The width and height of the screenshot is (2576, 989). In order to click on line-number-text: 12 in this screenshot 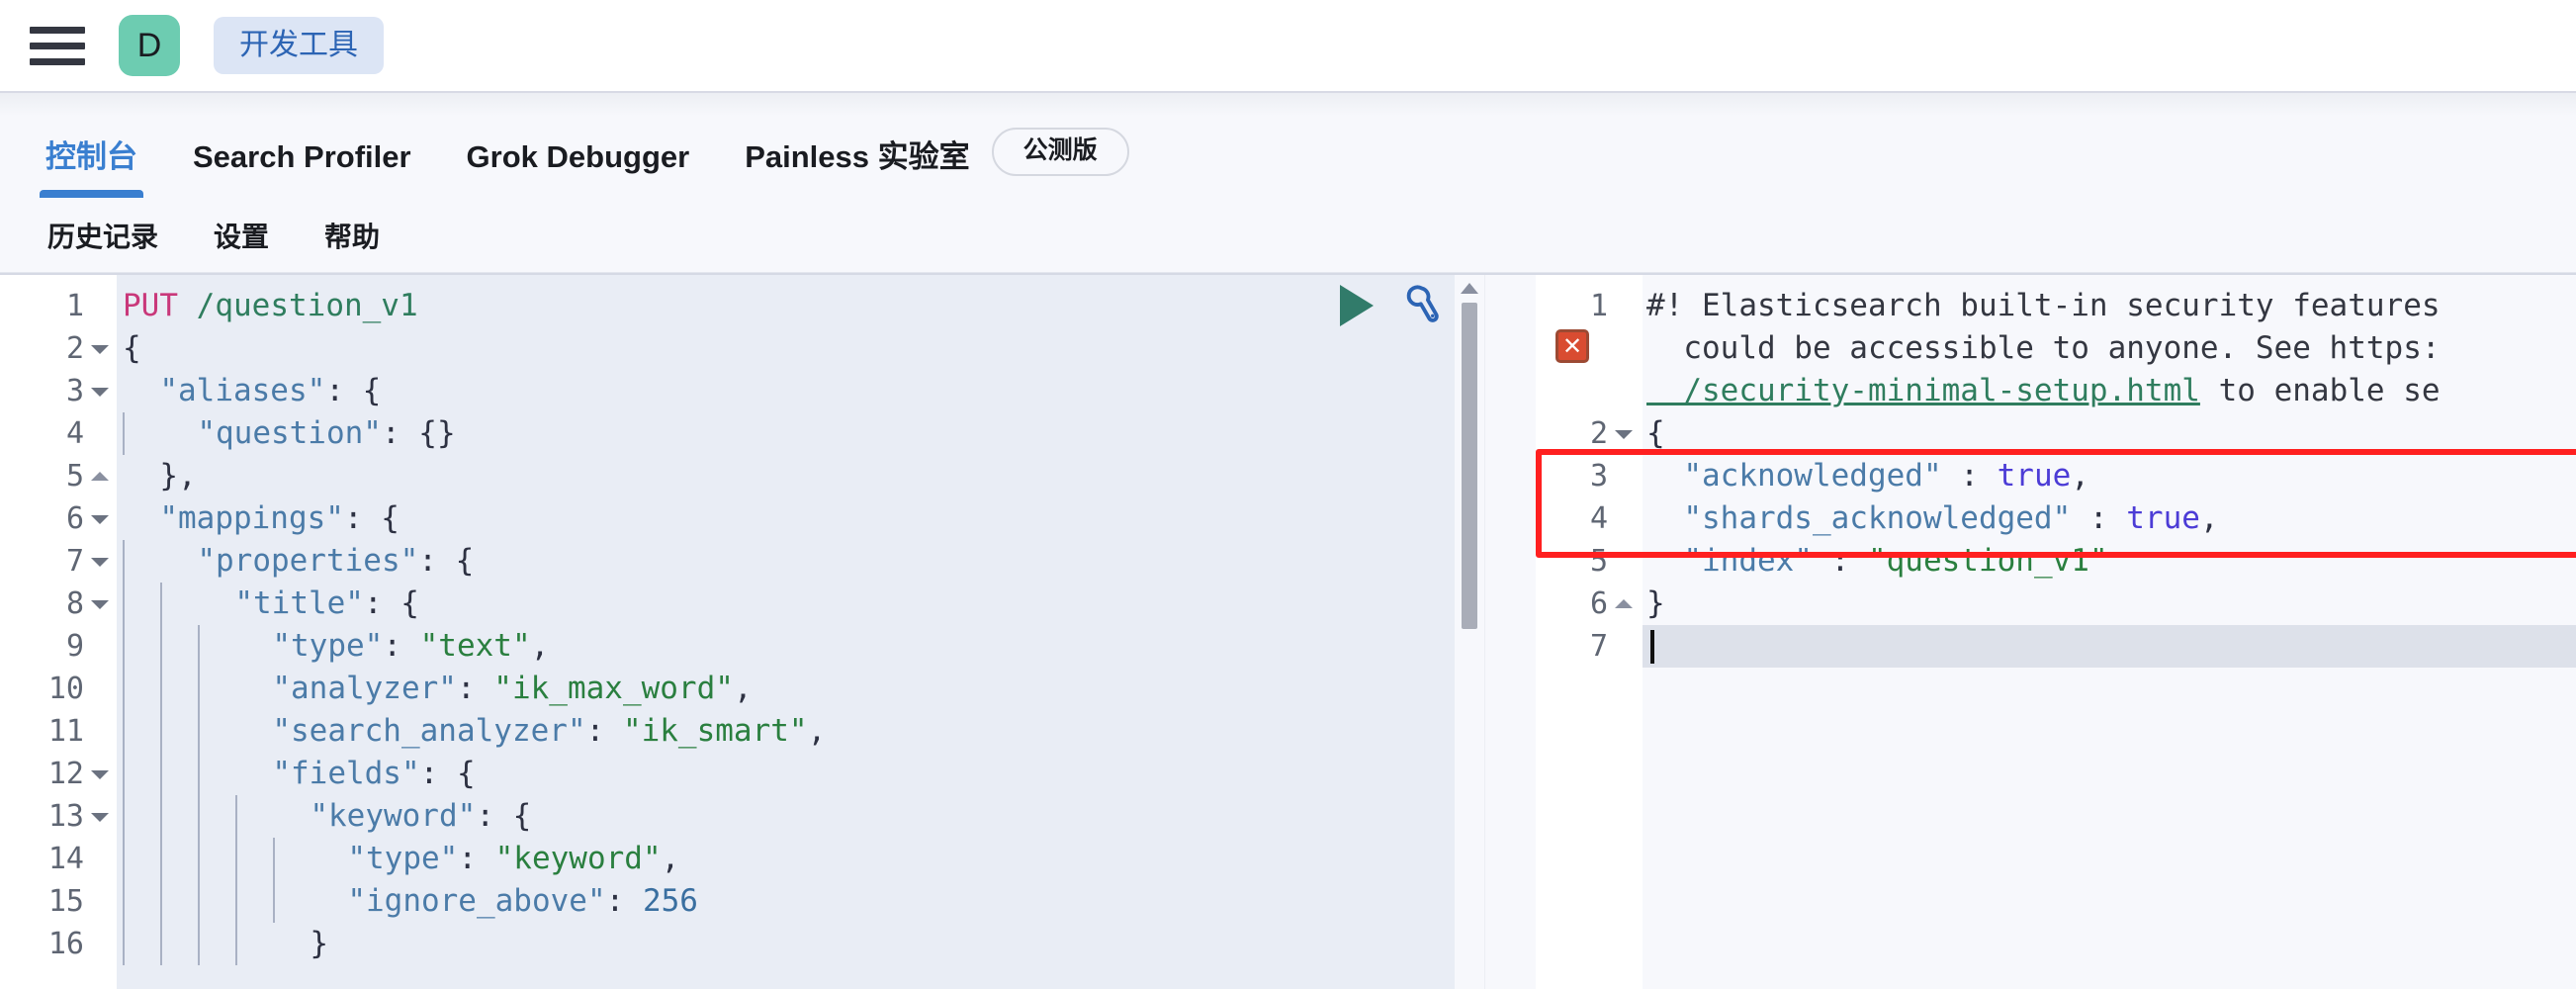, I will do `click(65, 774)`.